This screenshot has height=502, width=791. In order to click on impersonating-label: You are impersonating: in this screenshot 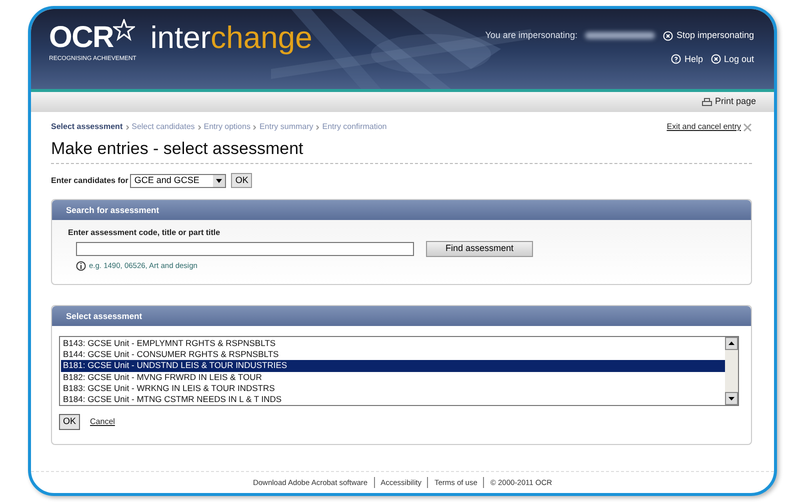, I will do `click(531, 35)`.